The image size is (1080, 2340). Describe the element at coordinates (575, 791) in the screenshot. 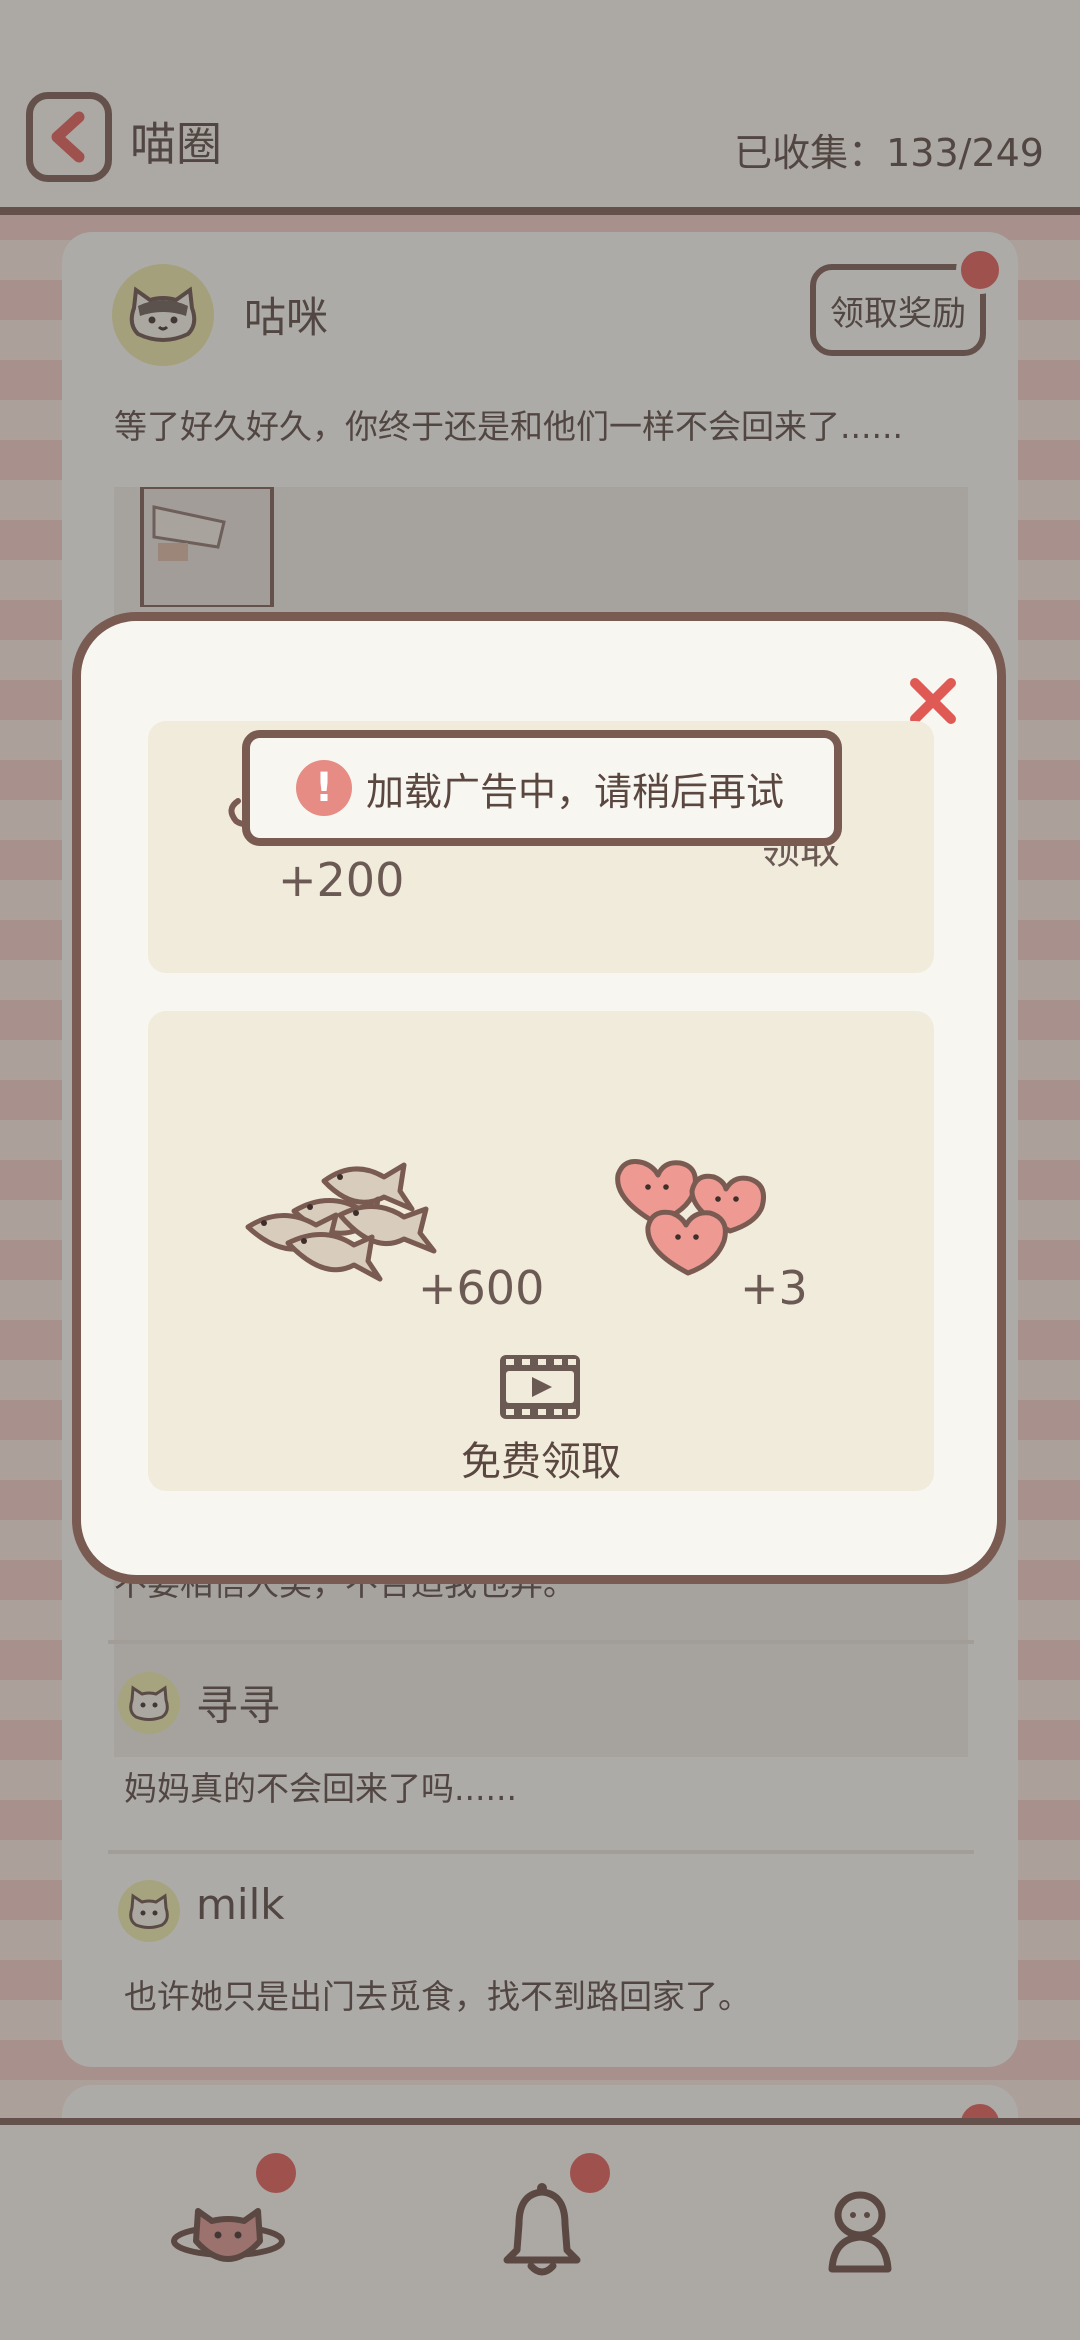

I see `toast-text: 加载广告中，请稍后再试` at that location.